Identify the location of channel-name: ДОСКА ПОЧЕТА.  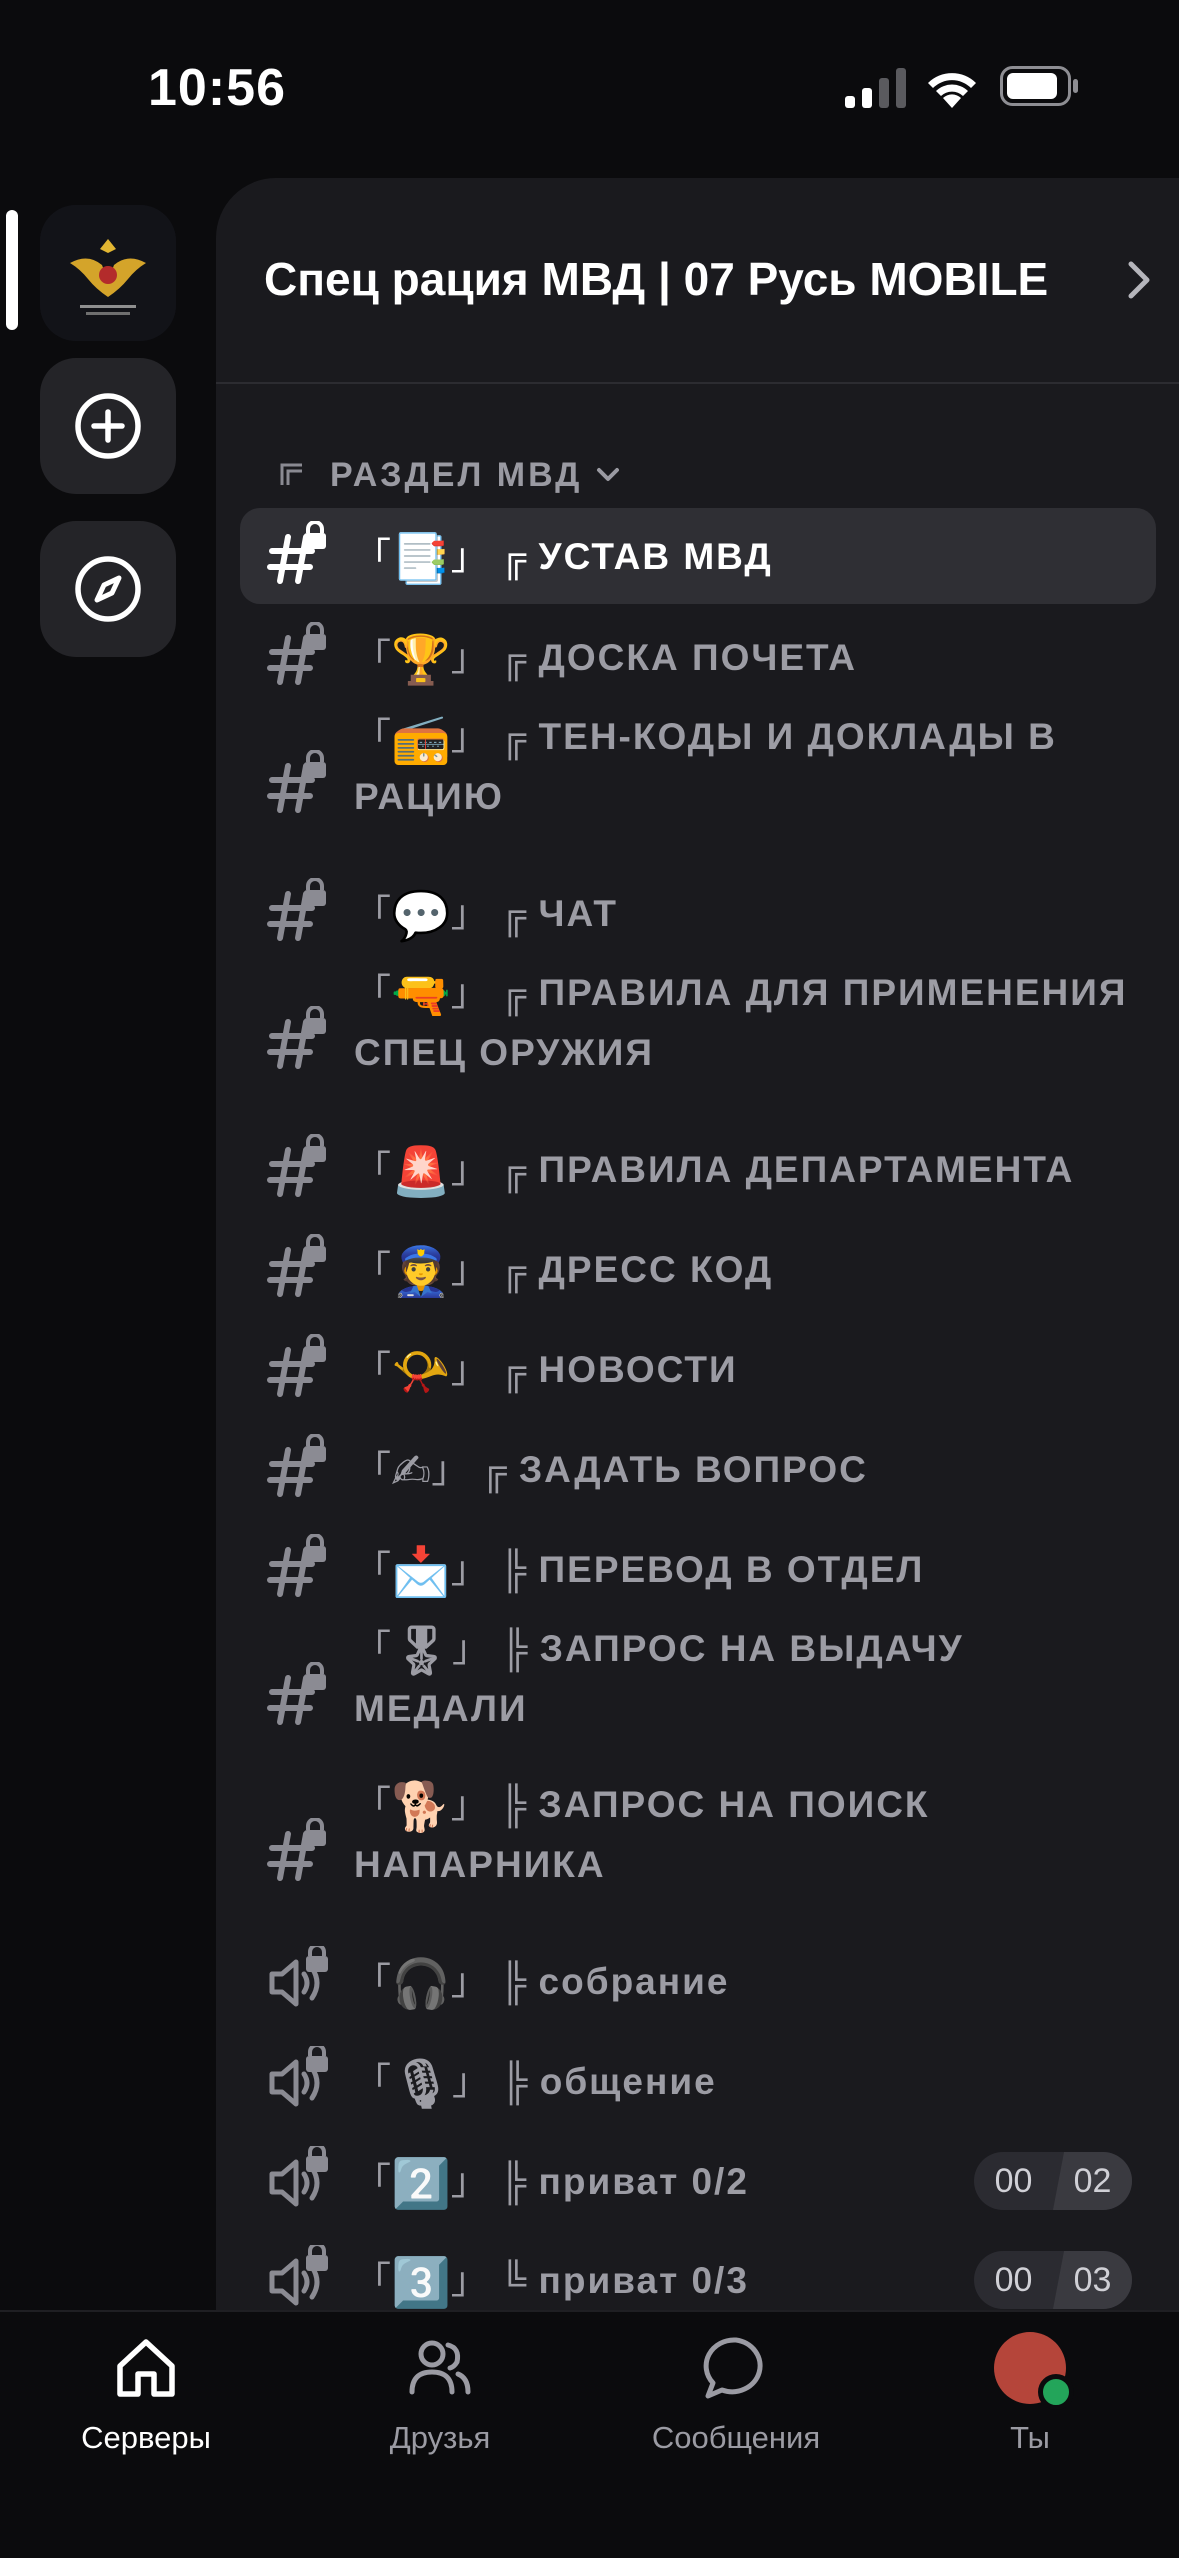
(698, 657).